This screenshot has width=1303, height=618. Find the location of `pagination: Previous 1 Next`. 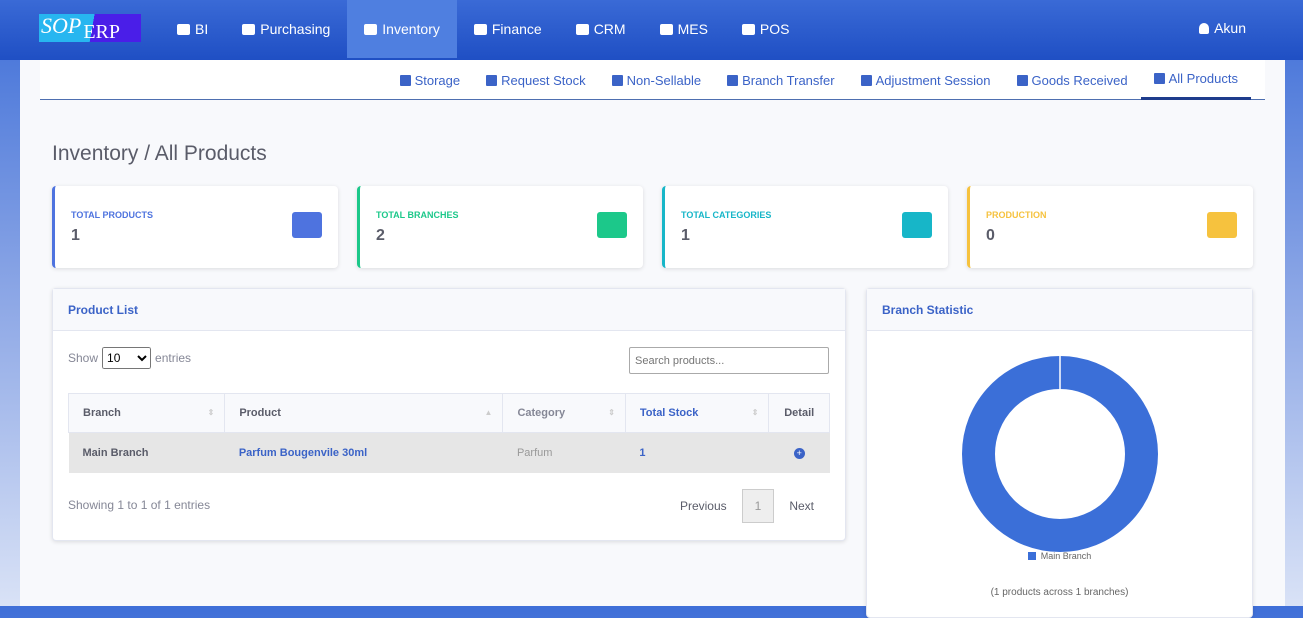

pagination: Previous 1 Next is located at coordinates (747, 506).